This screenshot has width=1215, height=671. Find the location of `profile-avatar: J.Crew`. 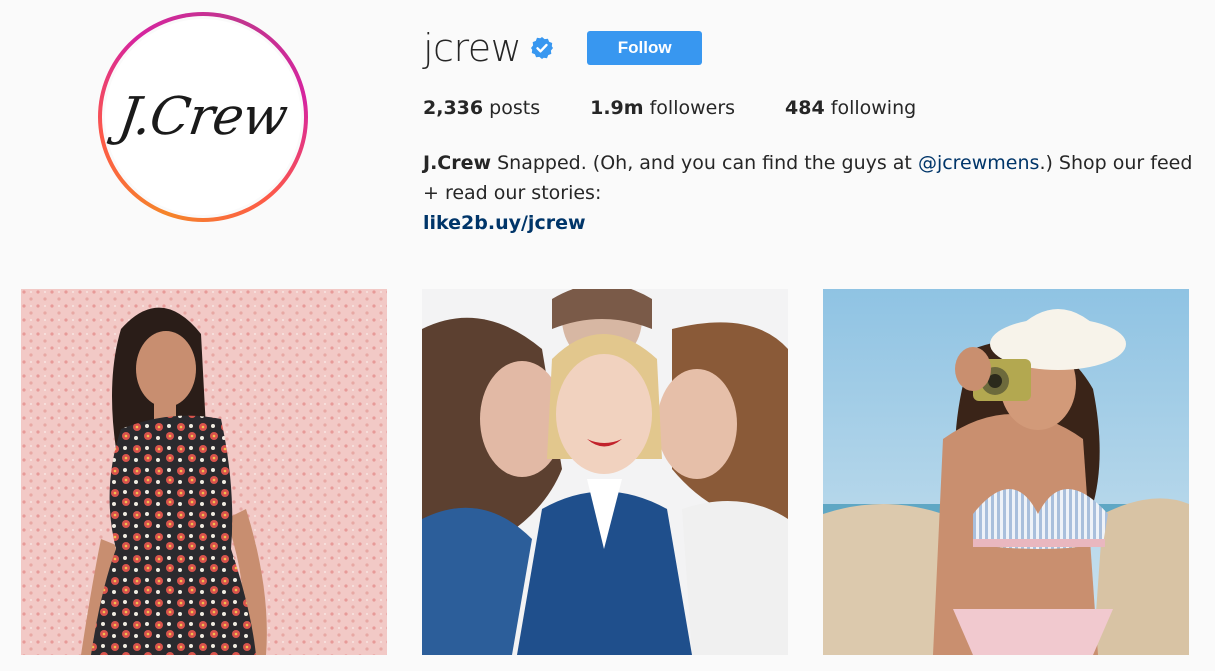

profile-avatar: J.Crew is located at coordinates (203, 117).